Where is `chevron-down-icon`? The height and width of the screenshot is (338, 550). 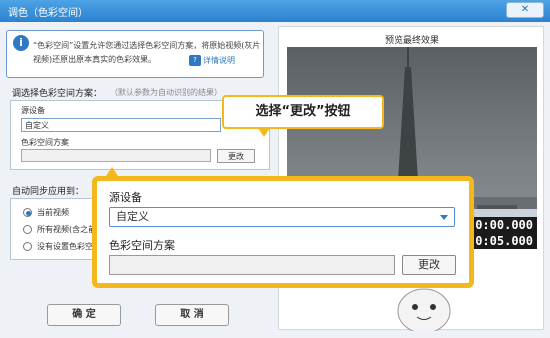
chevron-down-icon is located at coordinates (444, 217).